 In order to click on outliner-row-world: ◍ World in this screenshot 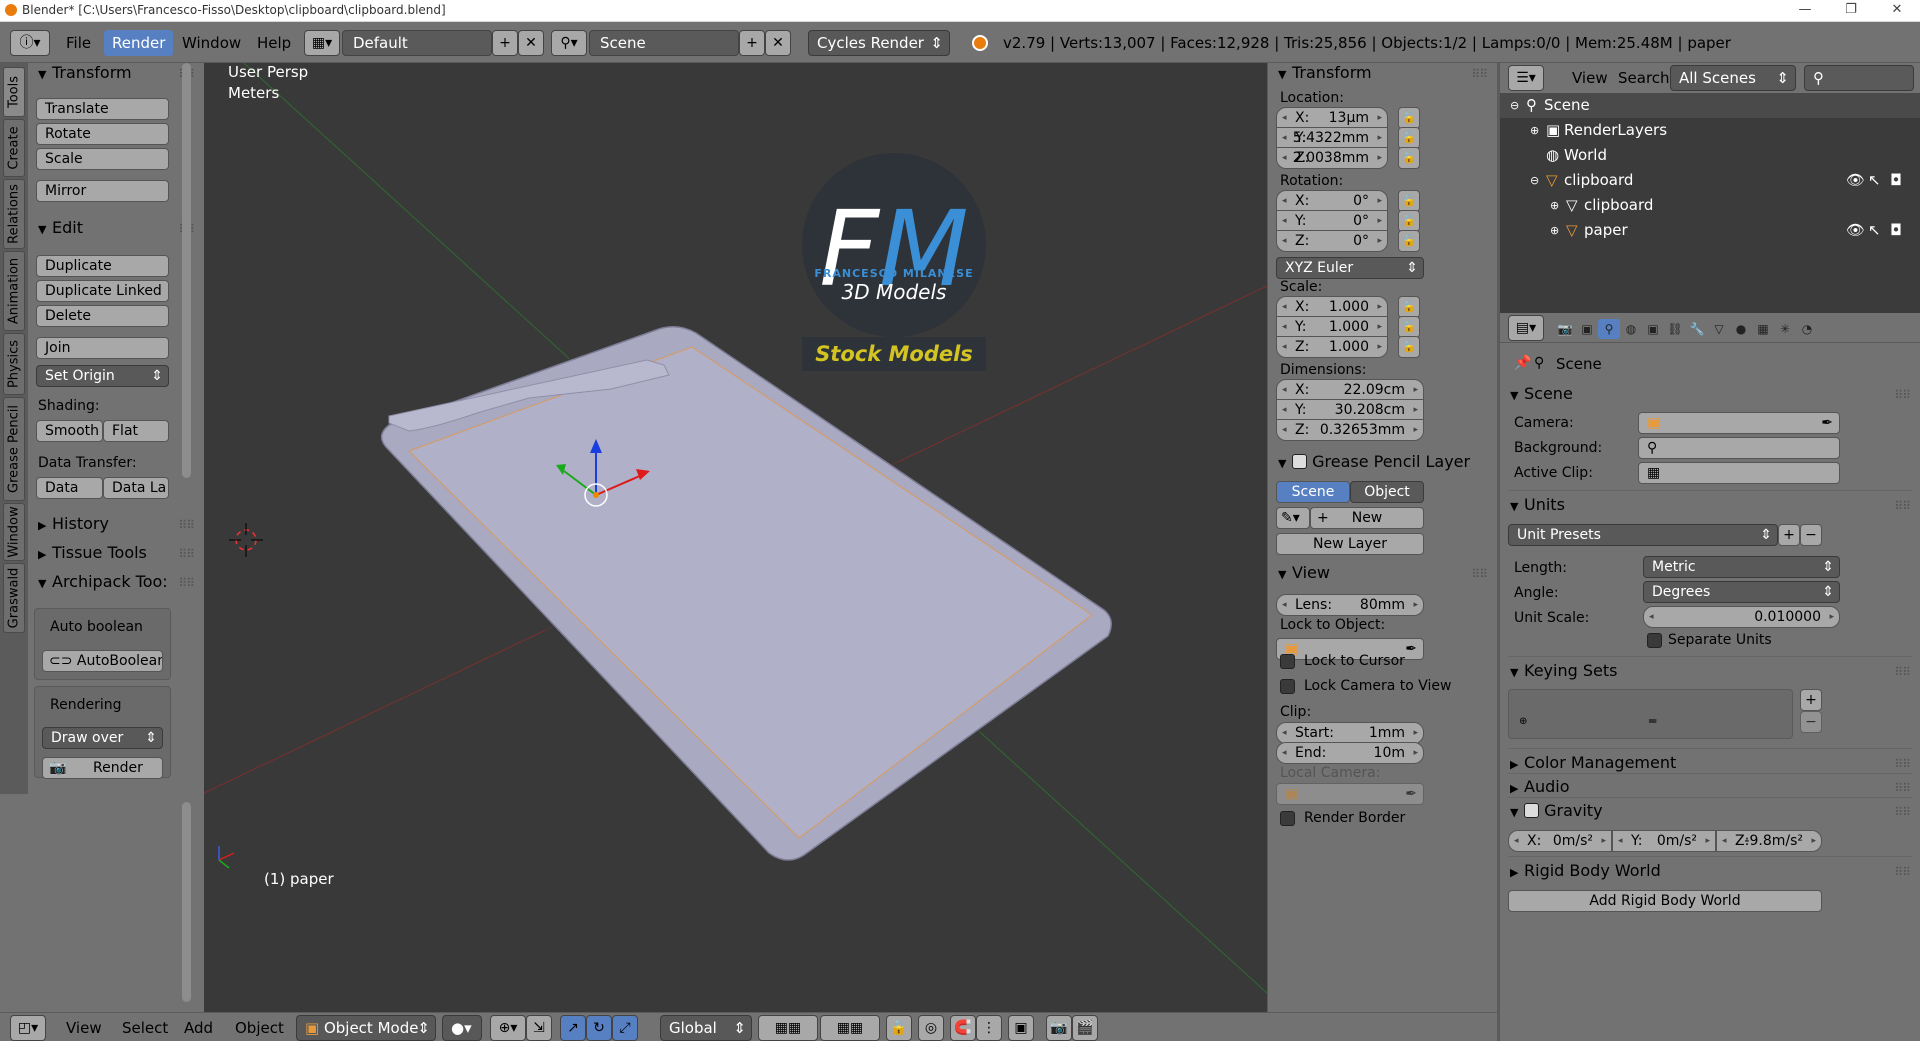, I will do `click(1710, 155)`.